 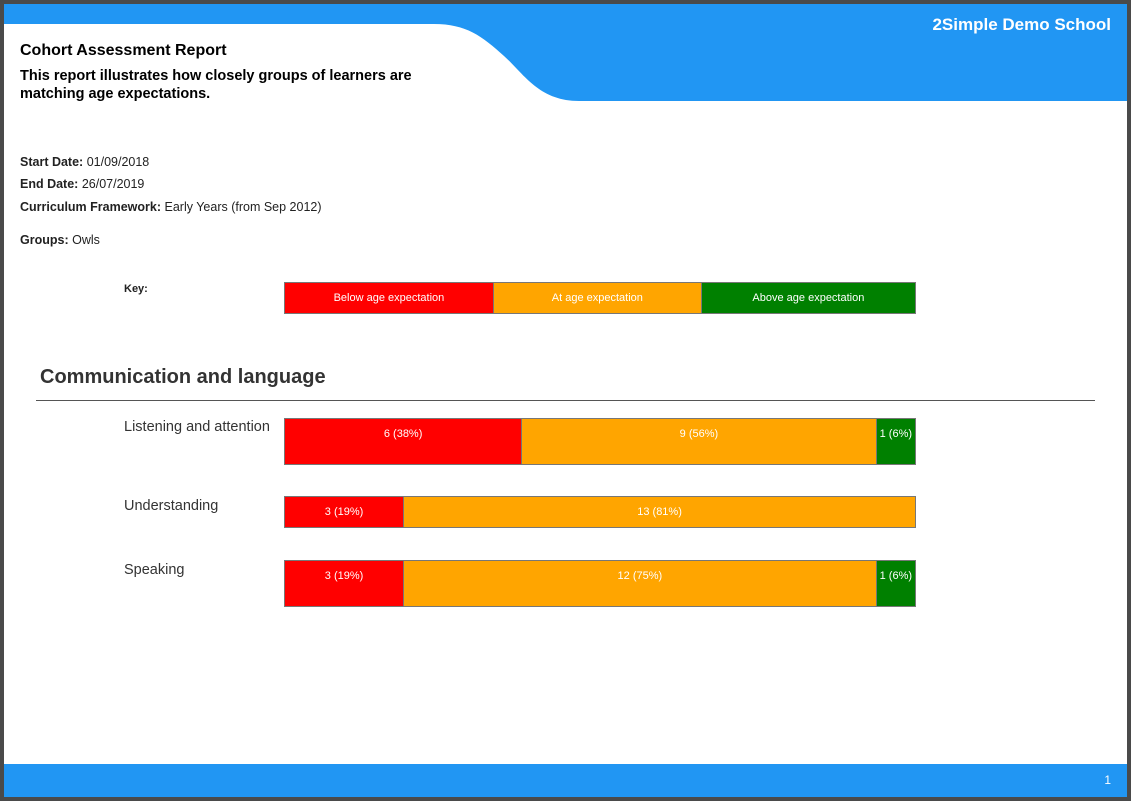 What do you see at coordinates (403, 434) in the screenshot?
I see `bar-segment-label: 6 (38%)` at bounding box center [403, 434].